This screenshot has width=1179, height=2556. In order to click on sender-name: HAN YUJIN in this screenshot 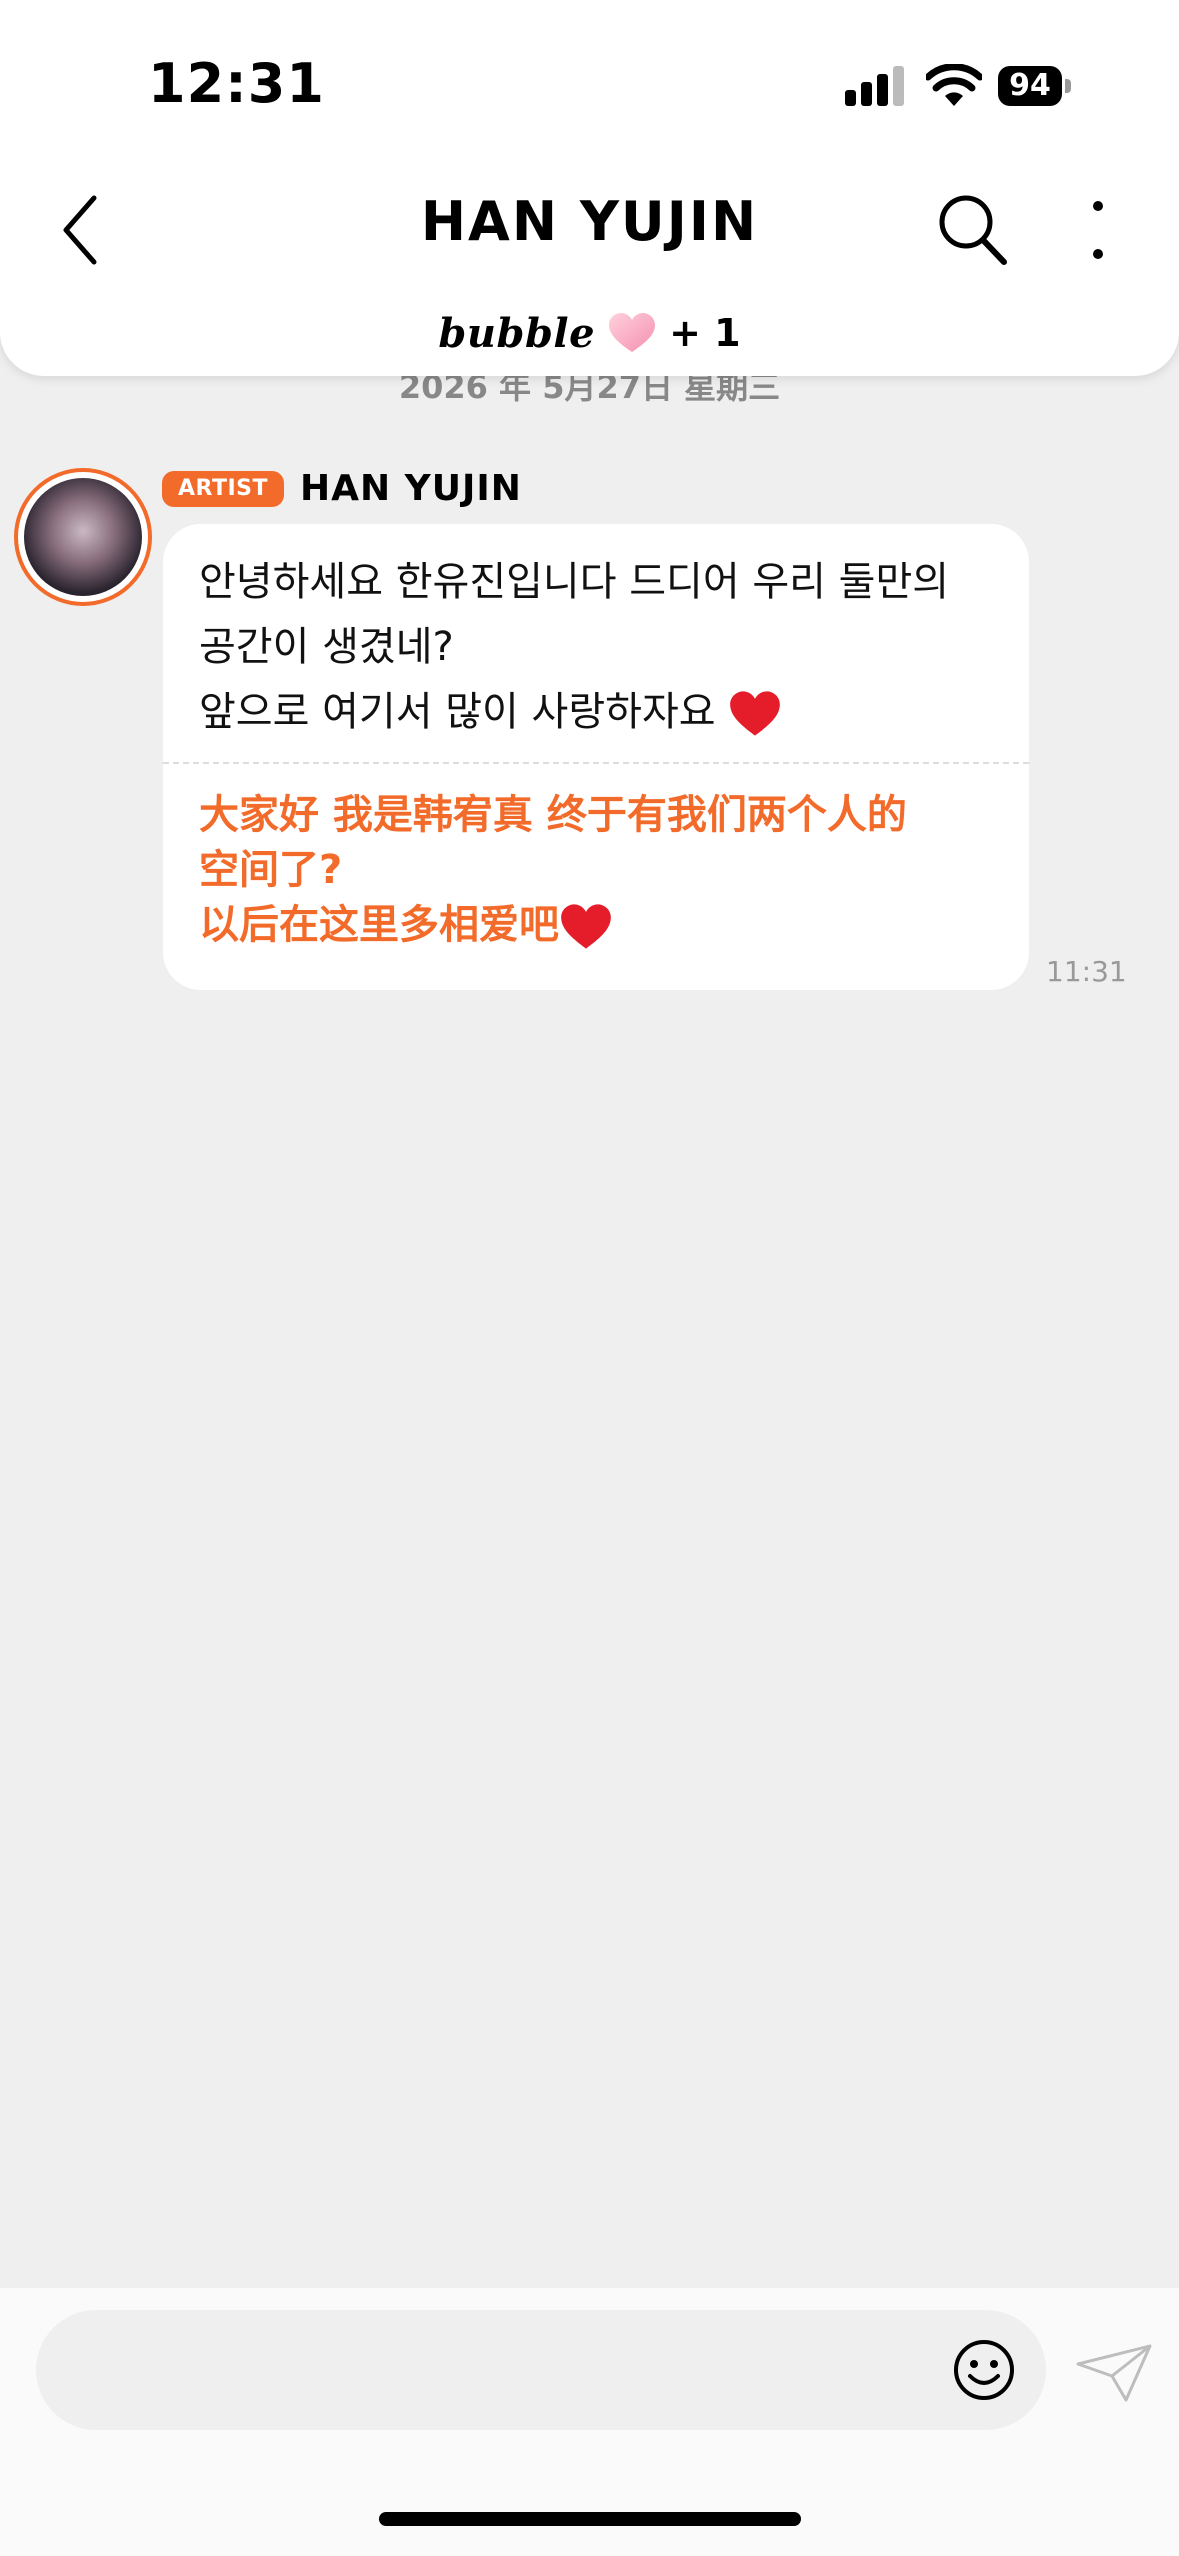, I will do `click(411, 488)`.